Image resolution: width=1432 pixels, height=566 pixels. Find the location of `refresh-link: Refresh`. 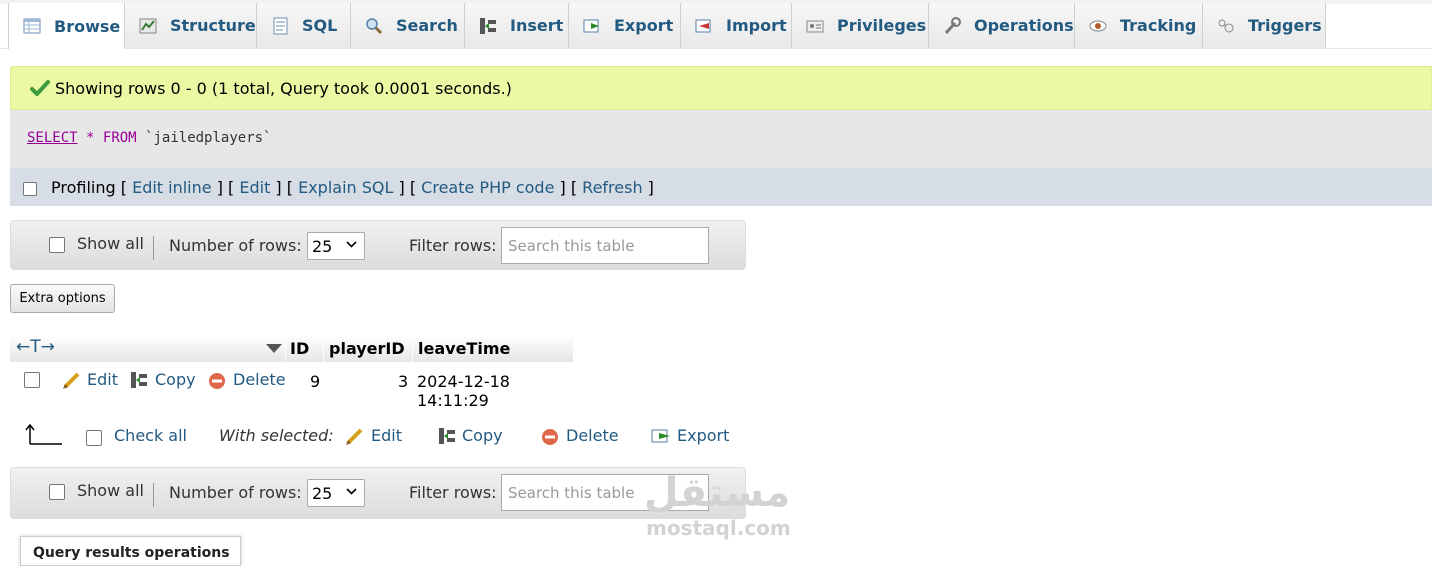

refresh-link: Refresh is located at coordinates (612, 187).